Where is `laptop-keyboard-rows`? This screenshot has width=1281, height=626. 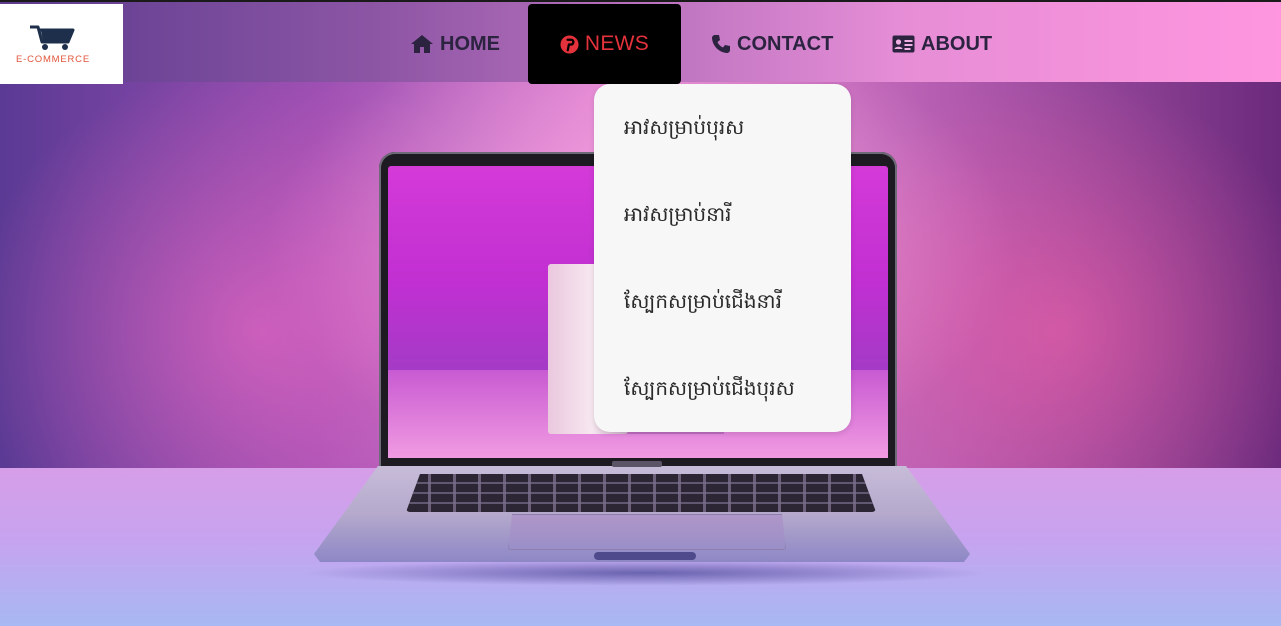
laptop-keyboard-rows is located at coordinates (641, 493).